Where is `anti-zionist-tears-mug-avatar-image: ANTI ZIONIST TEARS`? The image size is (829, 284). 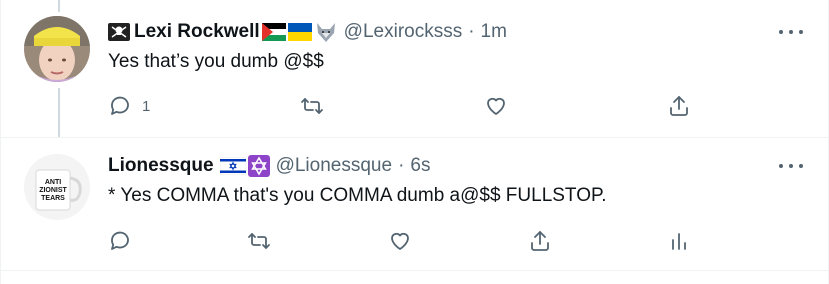
anti-zionist-tears-mug-avatar-image: ANTI ZIONIST TEARS is located at coordinates (57, 187).